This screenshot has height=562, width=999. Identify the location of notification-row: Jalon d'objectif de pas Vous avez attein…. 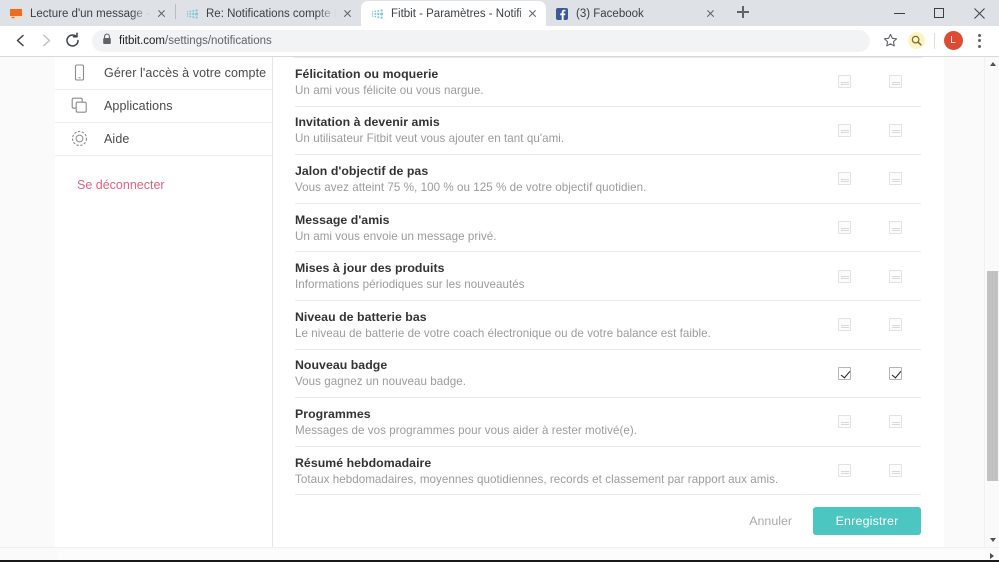
(608, 179).